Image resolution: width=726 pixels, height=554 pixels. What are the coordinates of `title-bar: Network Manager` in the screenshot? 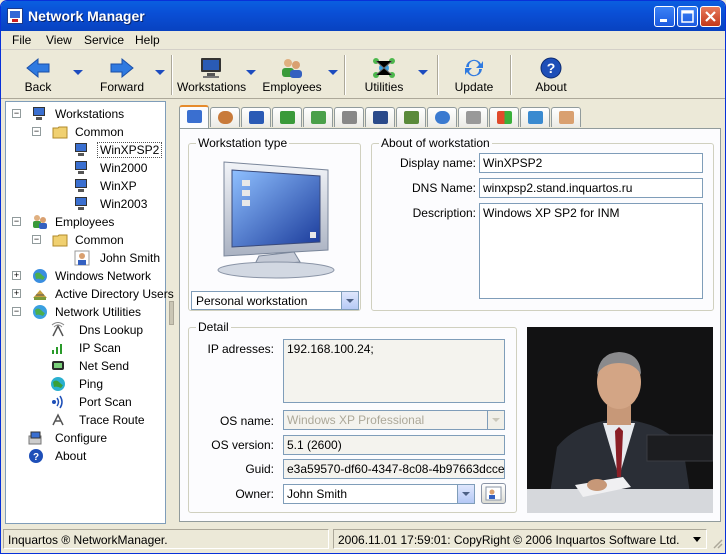 It's located at (363, 16).